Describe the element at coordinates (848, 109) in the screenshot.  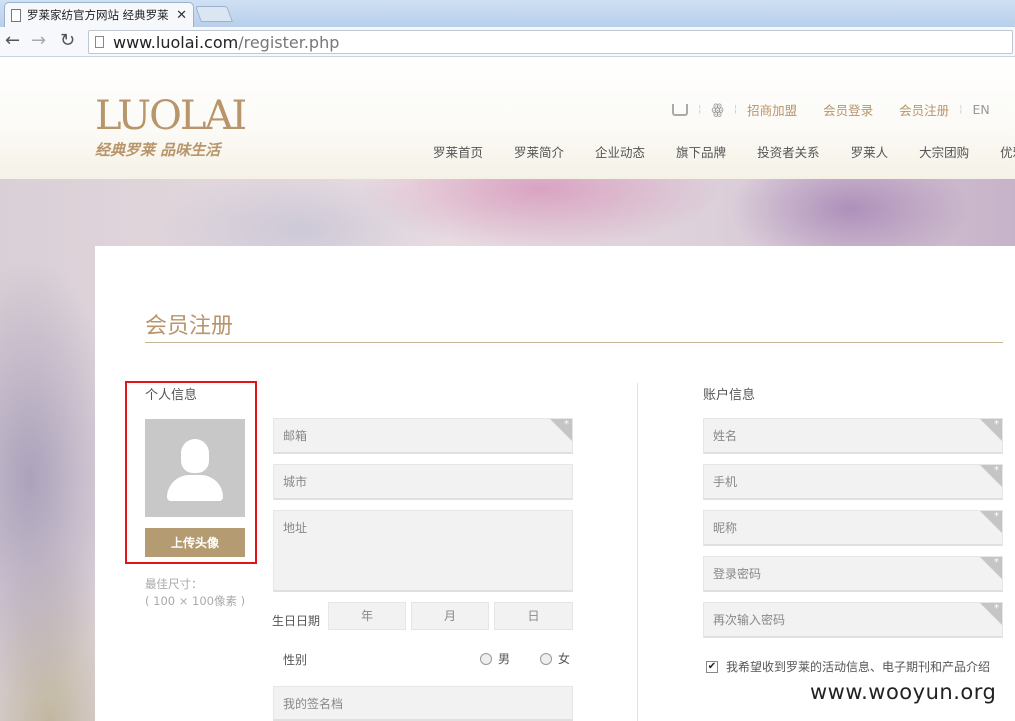
I see `link-login: 会员登录` at that location.